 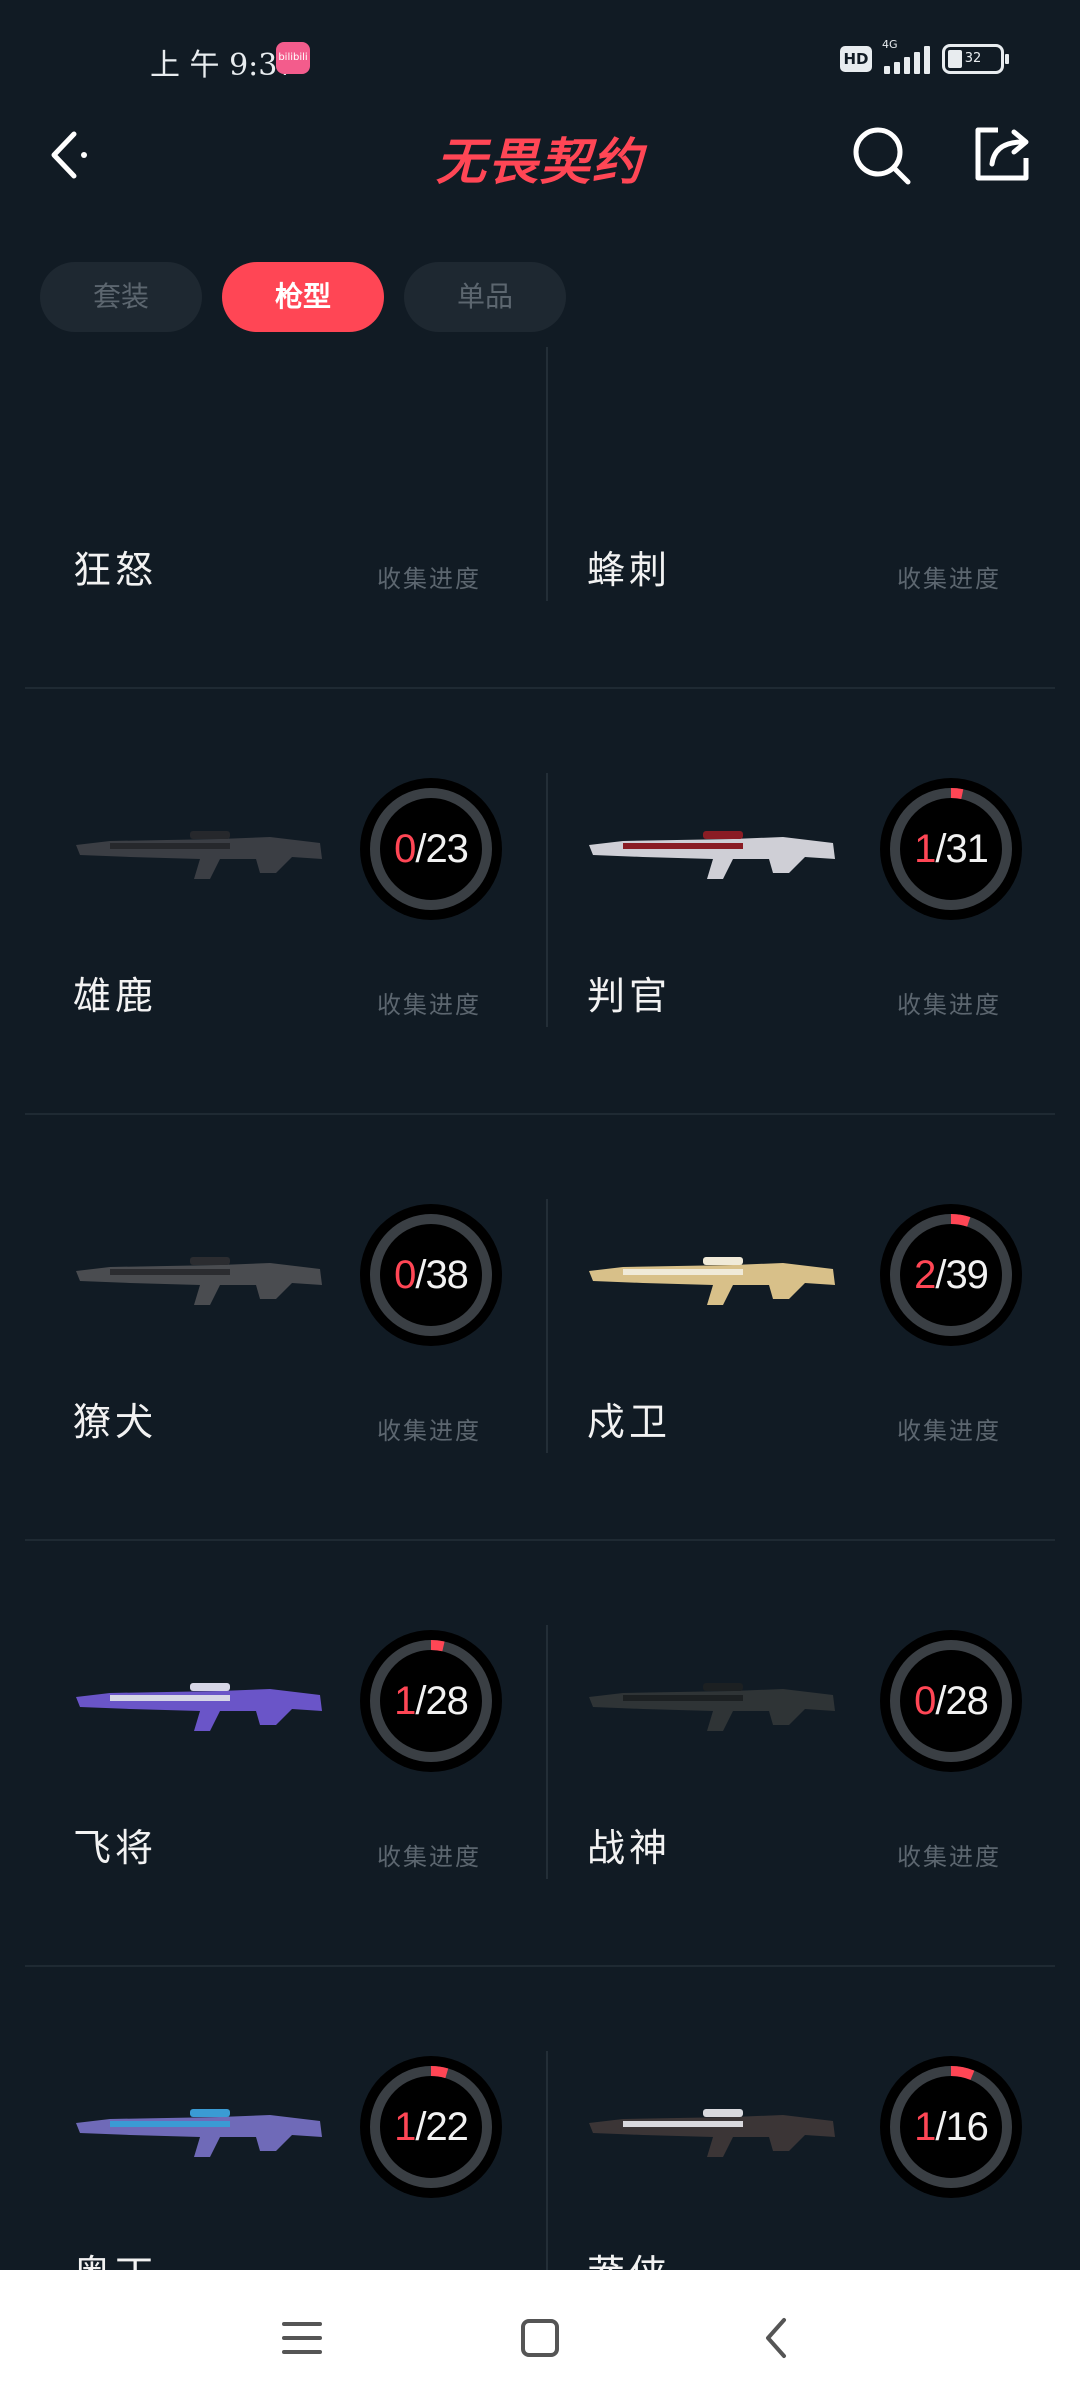 I want to click on weapon-card: 1/16 莽侠收集进度, so click(x=802, y=2118).